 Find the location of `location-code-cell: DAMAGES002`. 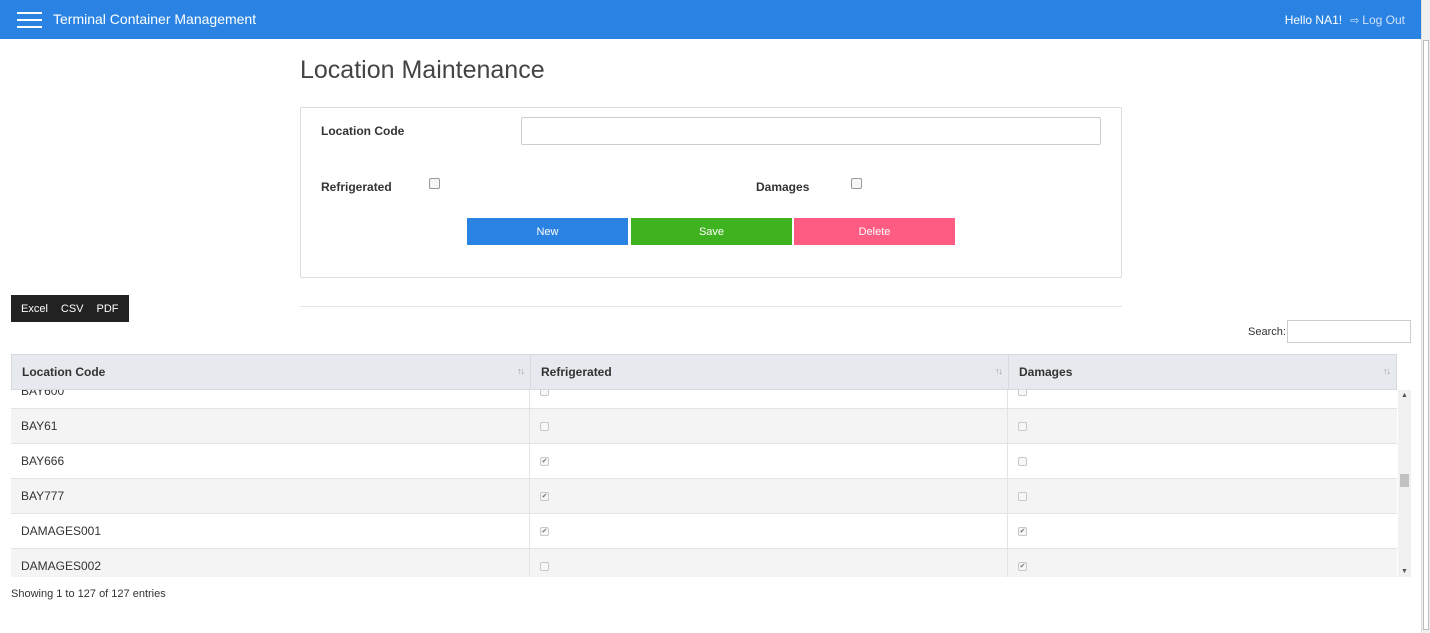

location-code-cell: DAMAGES002 is located at coordinates (270, 563).